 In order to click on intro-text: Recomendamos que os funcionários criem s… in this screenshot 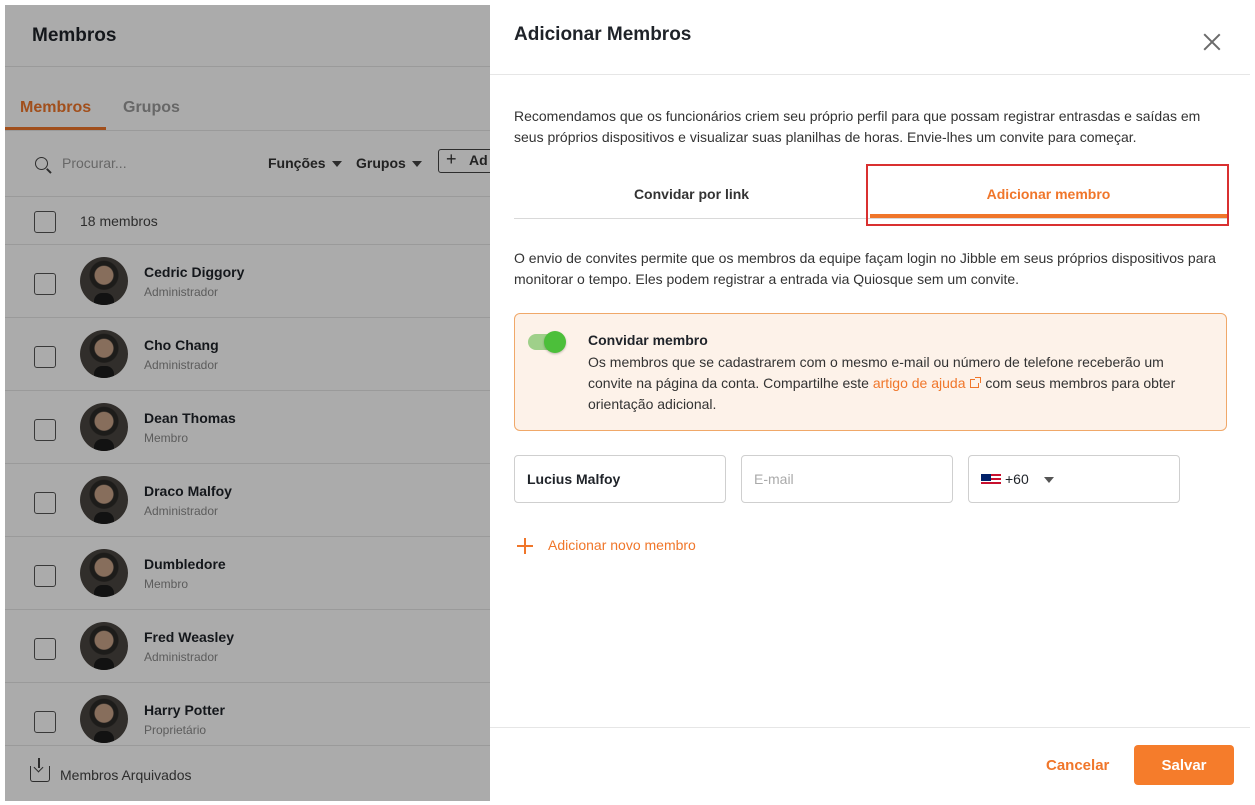, I will do `click(857, 126)`.